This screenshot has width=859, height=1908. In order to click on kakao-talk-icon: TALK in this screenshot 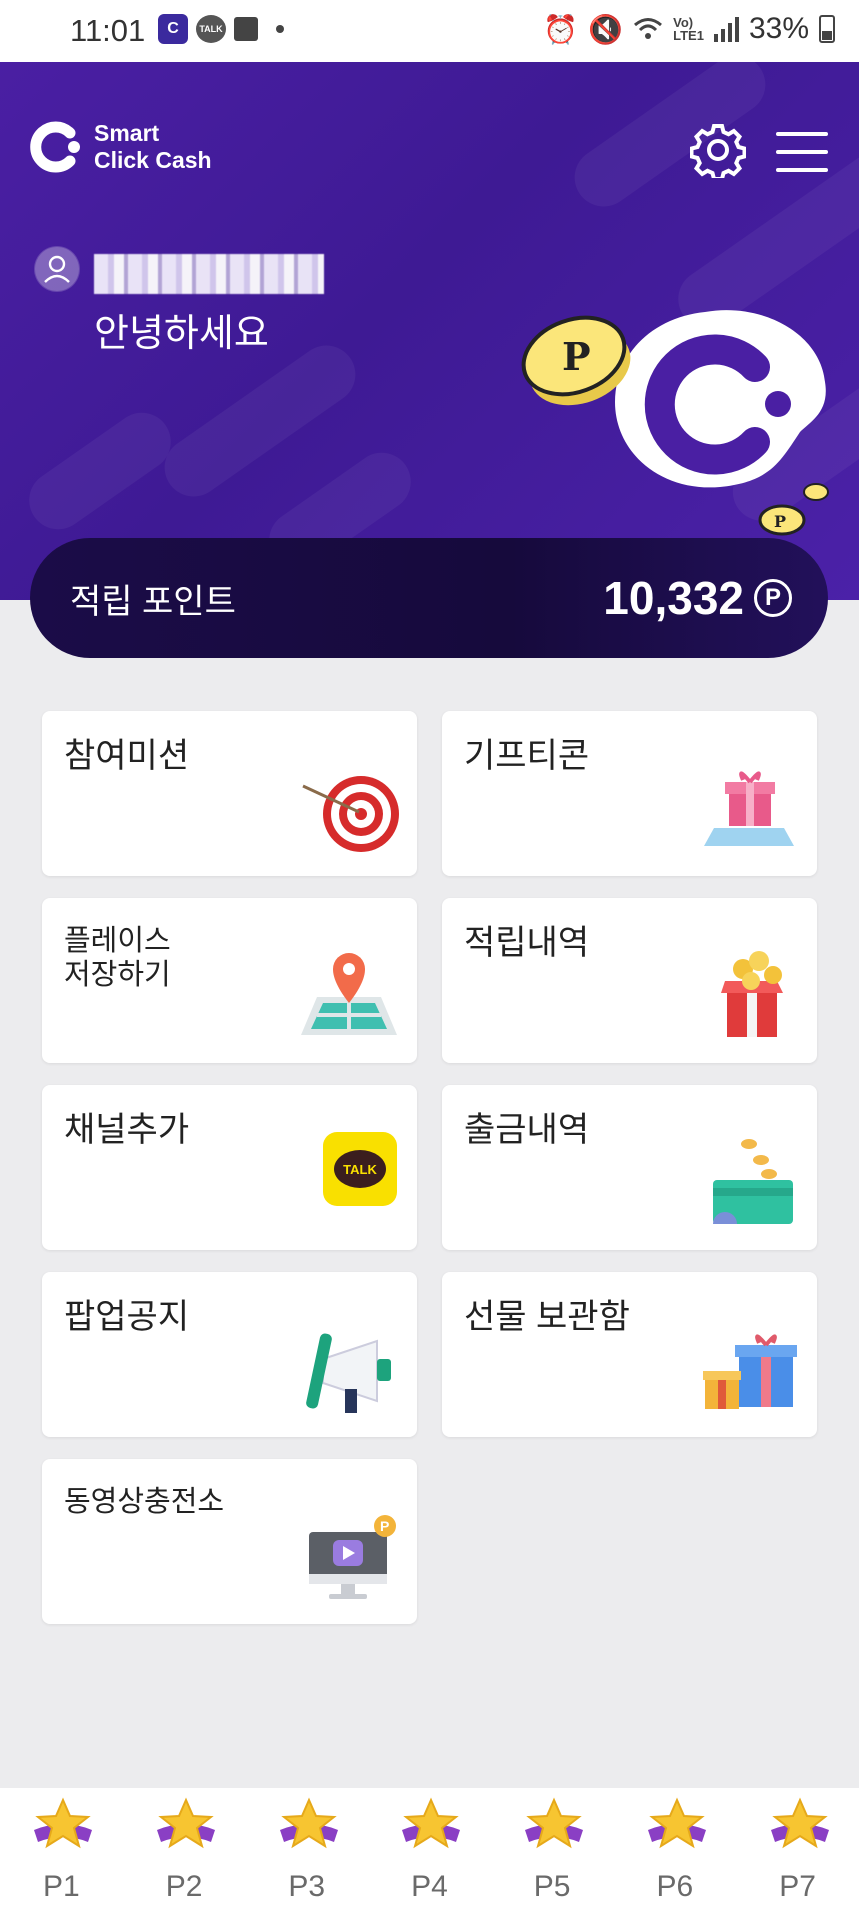, I will do `click(360, 1169)`.